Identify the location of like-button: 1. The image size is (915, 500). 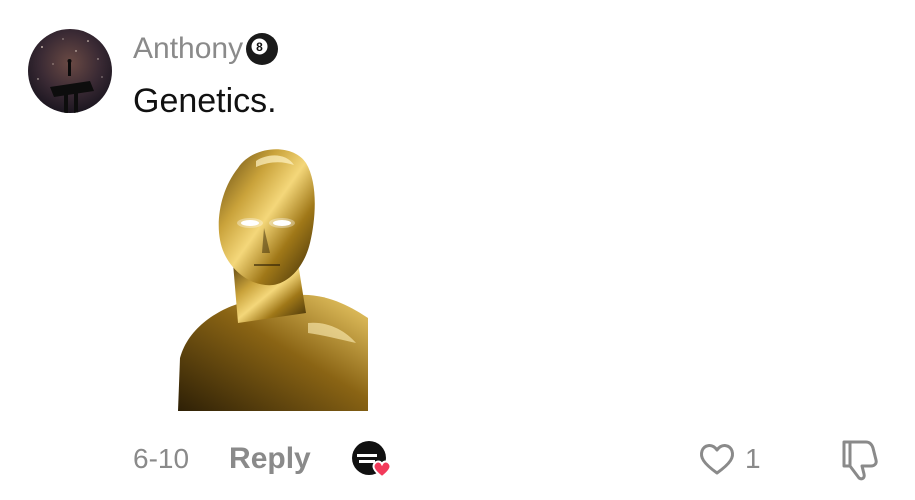
(729, 459).